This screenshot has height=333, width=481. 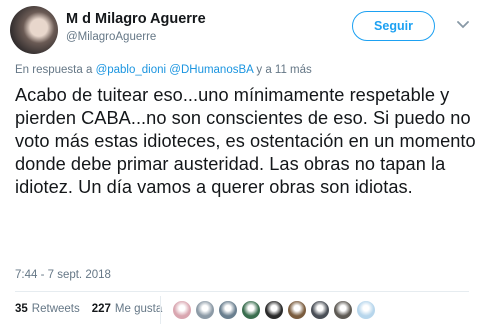 What do you see at coordinates (160, 310) in the screenshot?
I see `stats-separator` at bounding box center [160, 310].